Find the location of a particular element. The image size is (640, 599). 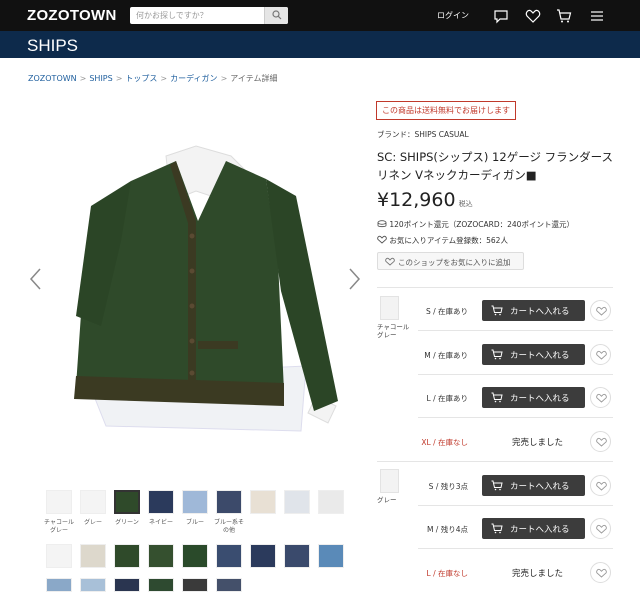

points-info: 120ポイント還元（ZOZOCARD：240ポイント還元） is located at coordinates (475, 224).